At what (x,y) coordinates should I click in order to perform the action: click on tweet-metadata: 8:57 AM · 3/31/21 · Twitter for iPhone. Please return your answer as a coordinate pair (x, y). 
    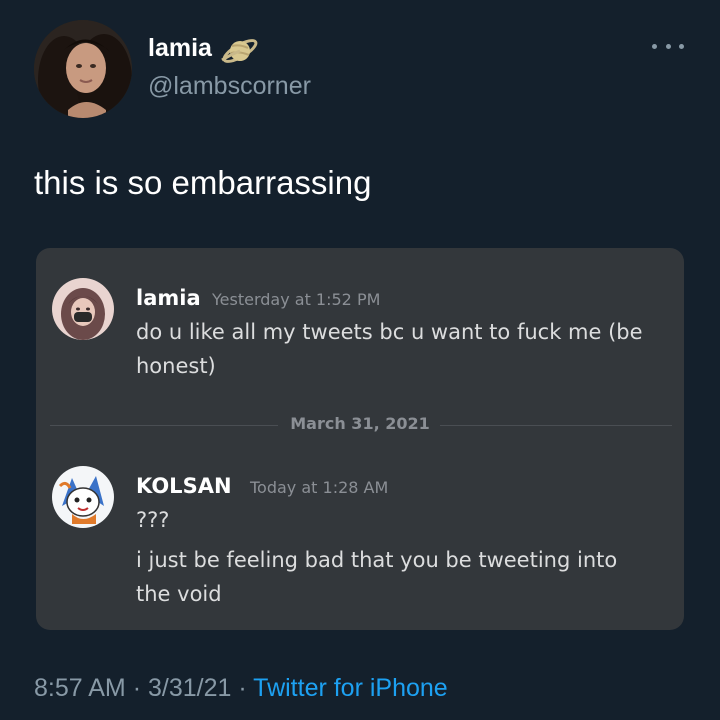
    Looking at the image, I should click on (241, 688).